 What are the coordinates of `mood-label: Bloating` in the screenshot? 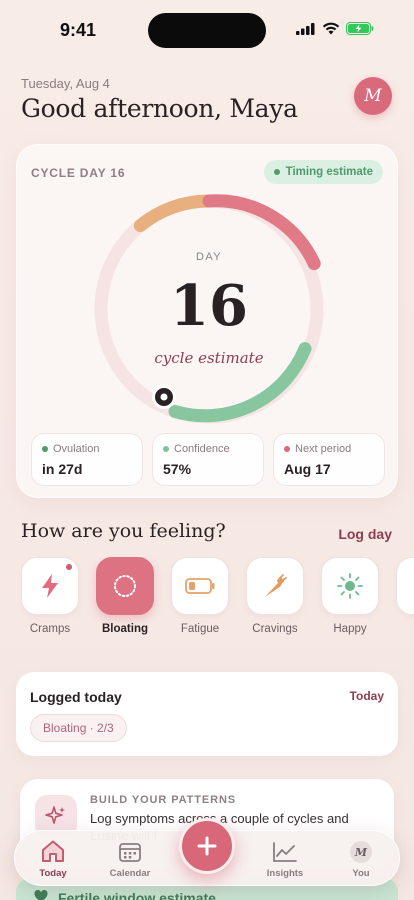 It's located at (125, 629).